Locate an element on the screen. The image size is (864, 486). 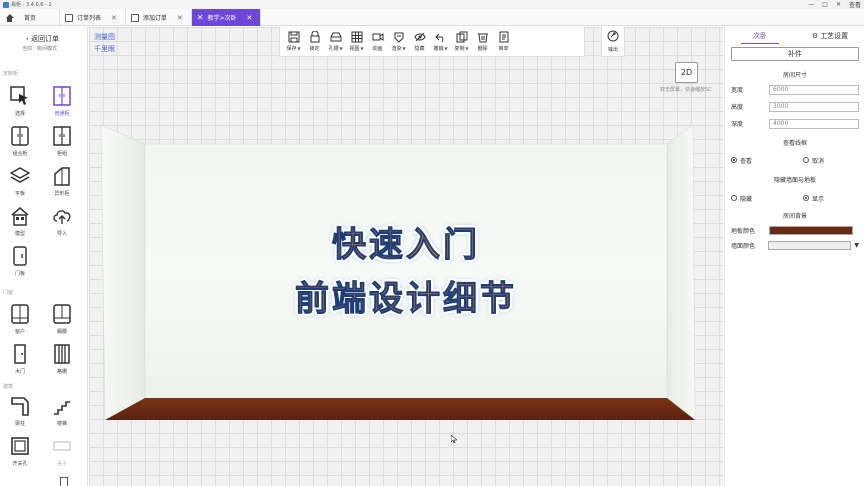
hide-radio: 隐藏 is located at coordinates (763, 198).